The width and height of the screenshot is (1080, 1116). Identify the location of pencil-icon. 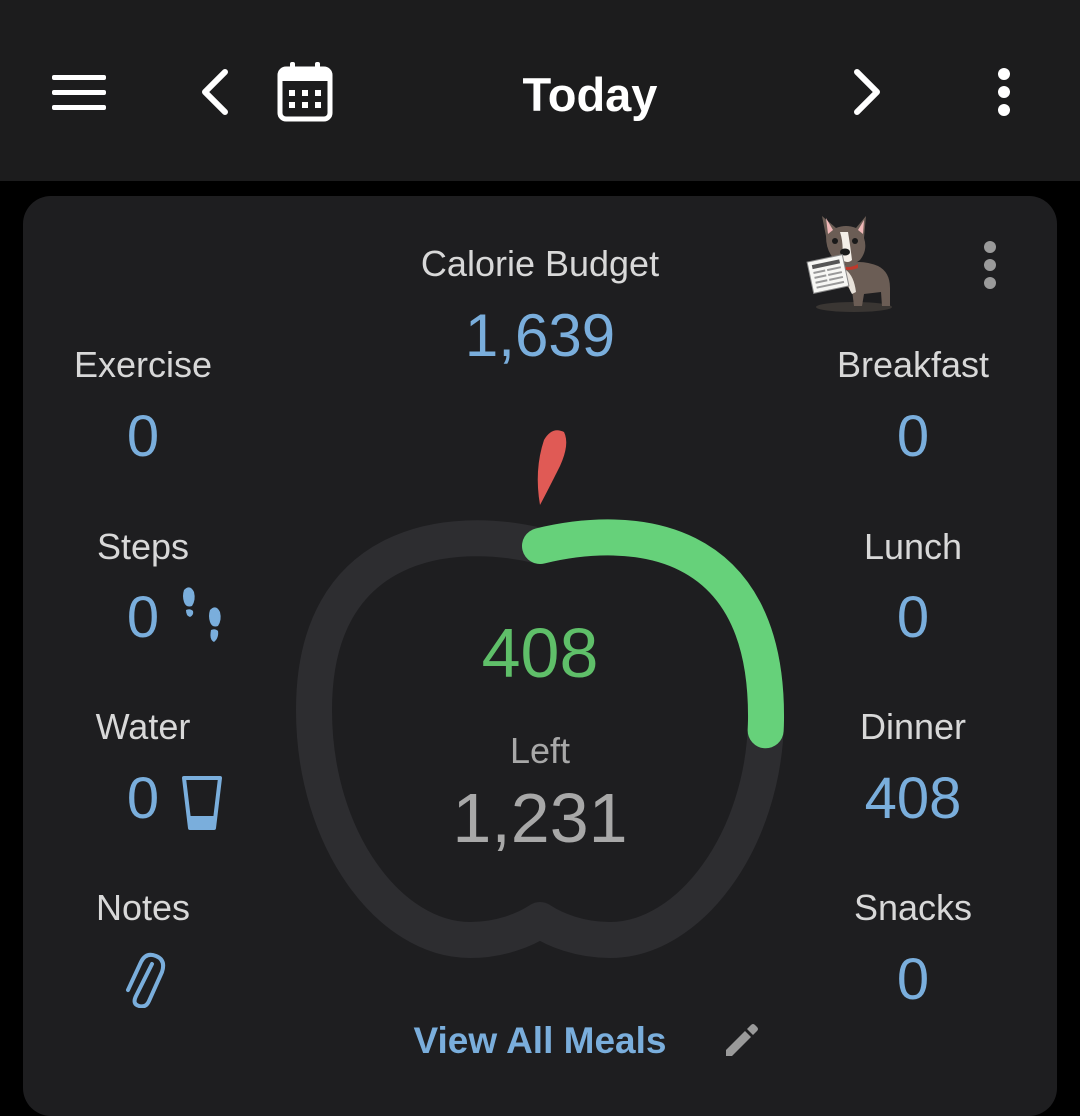
(741, 1041).